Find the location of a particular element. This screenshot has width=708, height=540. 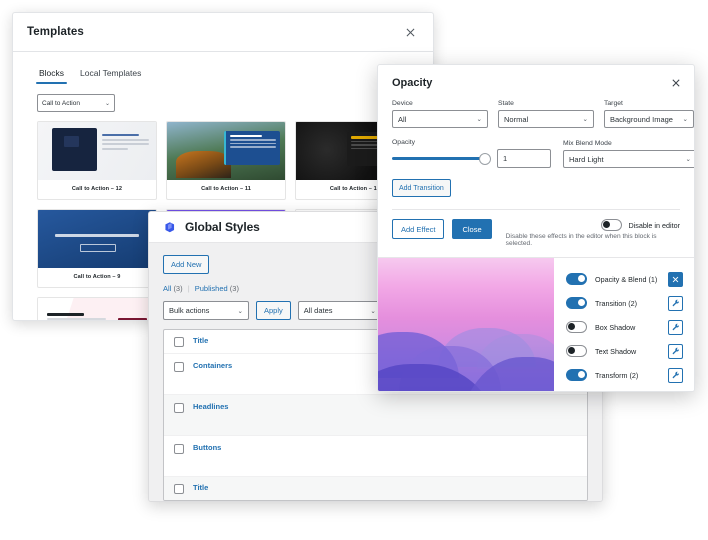

template-card: Call to Action – 11 is located at coordinates (226, 160).